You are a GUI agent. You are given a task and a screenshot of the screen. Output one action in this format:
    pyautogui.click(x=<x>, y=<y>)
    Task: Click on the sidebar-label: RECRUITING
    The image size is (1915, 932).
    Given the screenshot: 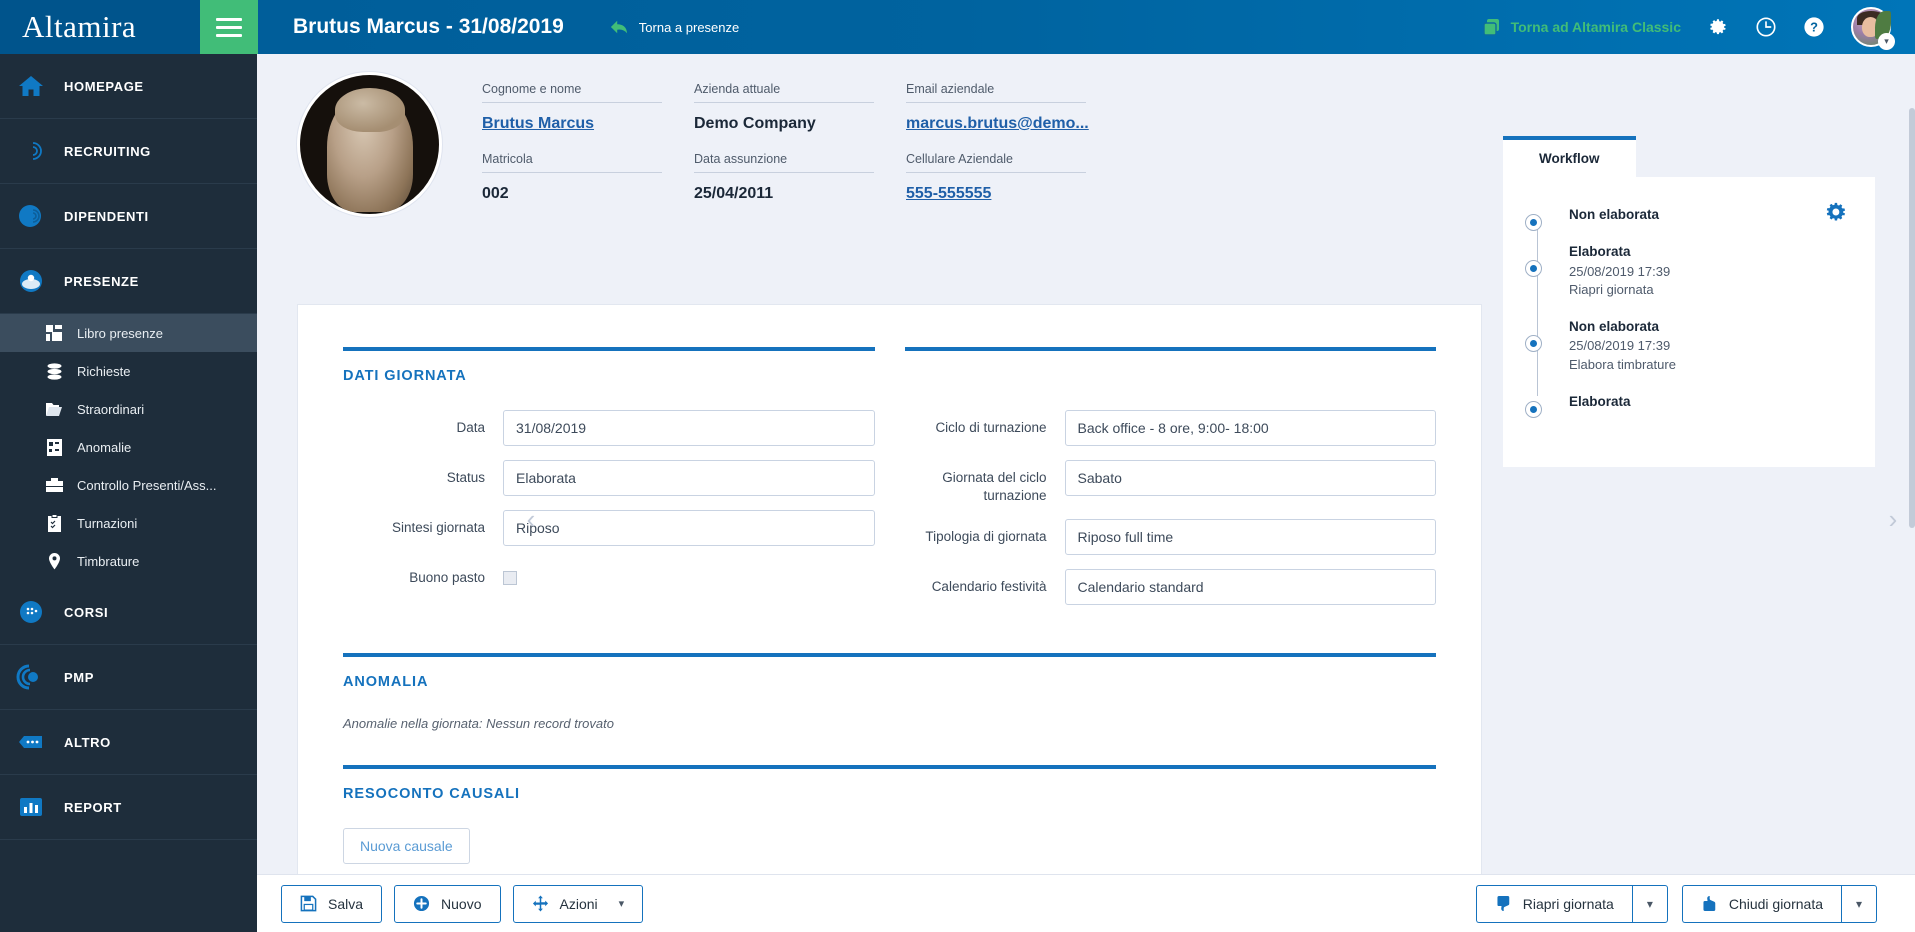 What is the action you would take?
    pyautogui.click(x=107, y=151)
    